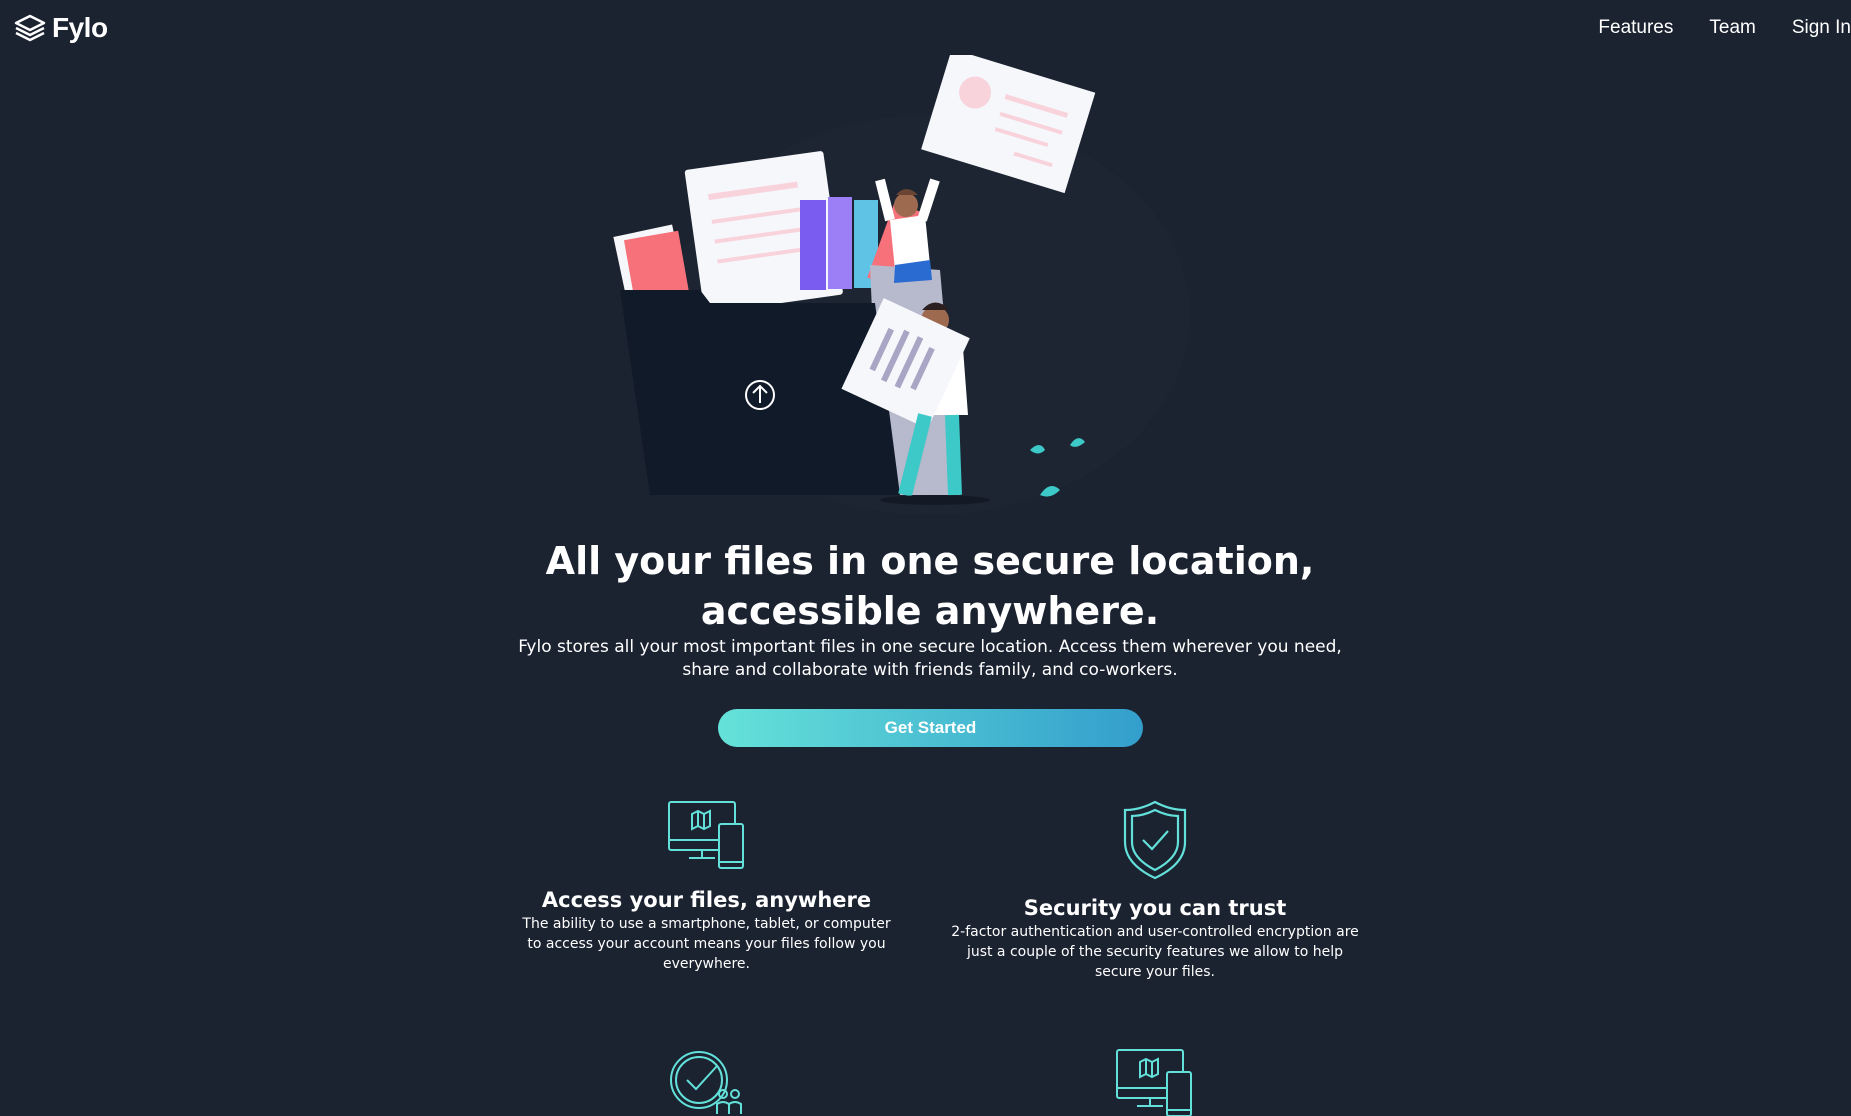 The image size is (1851, 1116). Describe the element at coordinates (1635, 28) in the screenshot. I see `nav-link-features: Features` at that location.